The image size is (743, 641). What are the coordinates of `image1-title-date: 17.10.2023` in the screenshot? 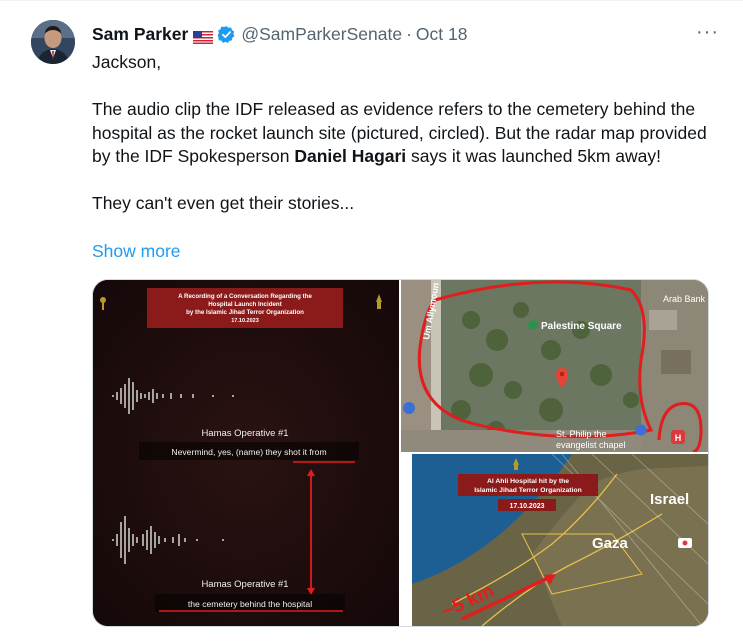 It's located at (245, 321).